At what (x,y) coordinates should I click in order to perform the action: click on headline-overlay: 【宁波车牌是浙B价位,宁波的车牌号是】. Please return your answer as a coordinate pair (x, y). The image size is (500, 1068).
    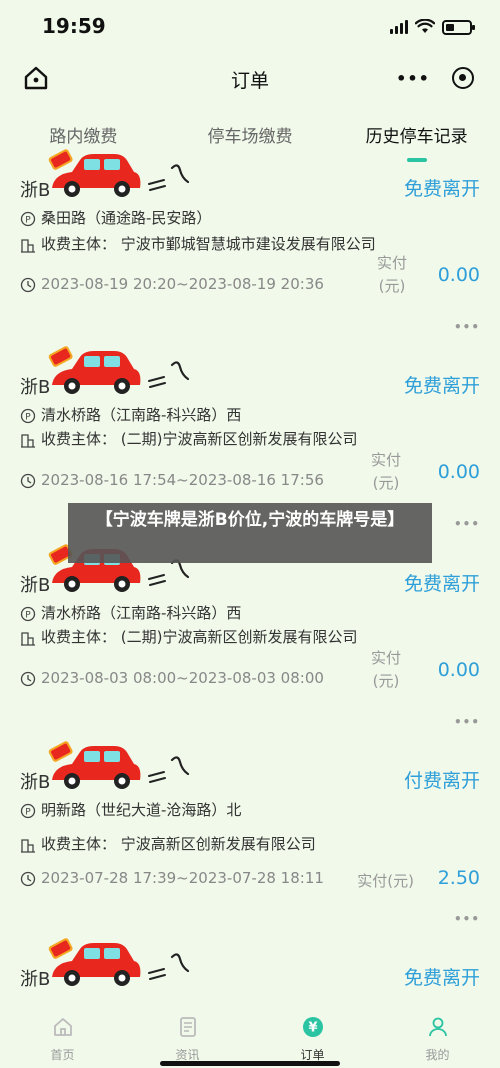
    Looking at the image, I should click on (250, 533).